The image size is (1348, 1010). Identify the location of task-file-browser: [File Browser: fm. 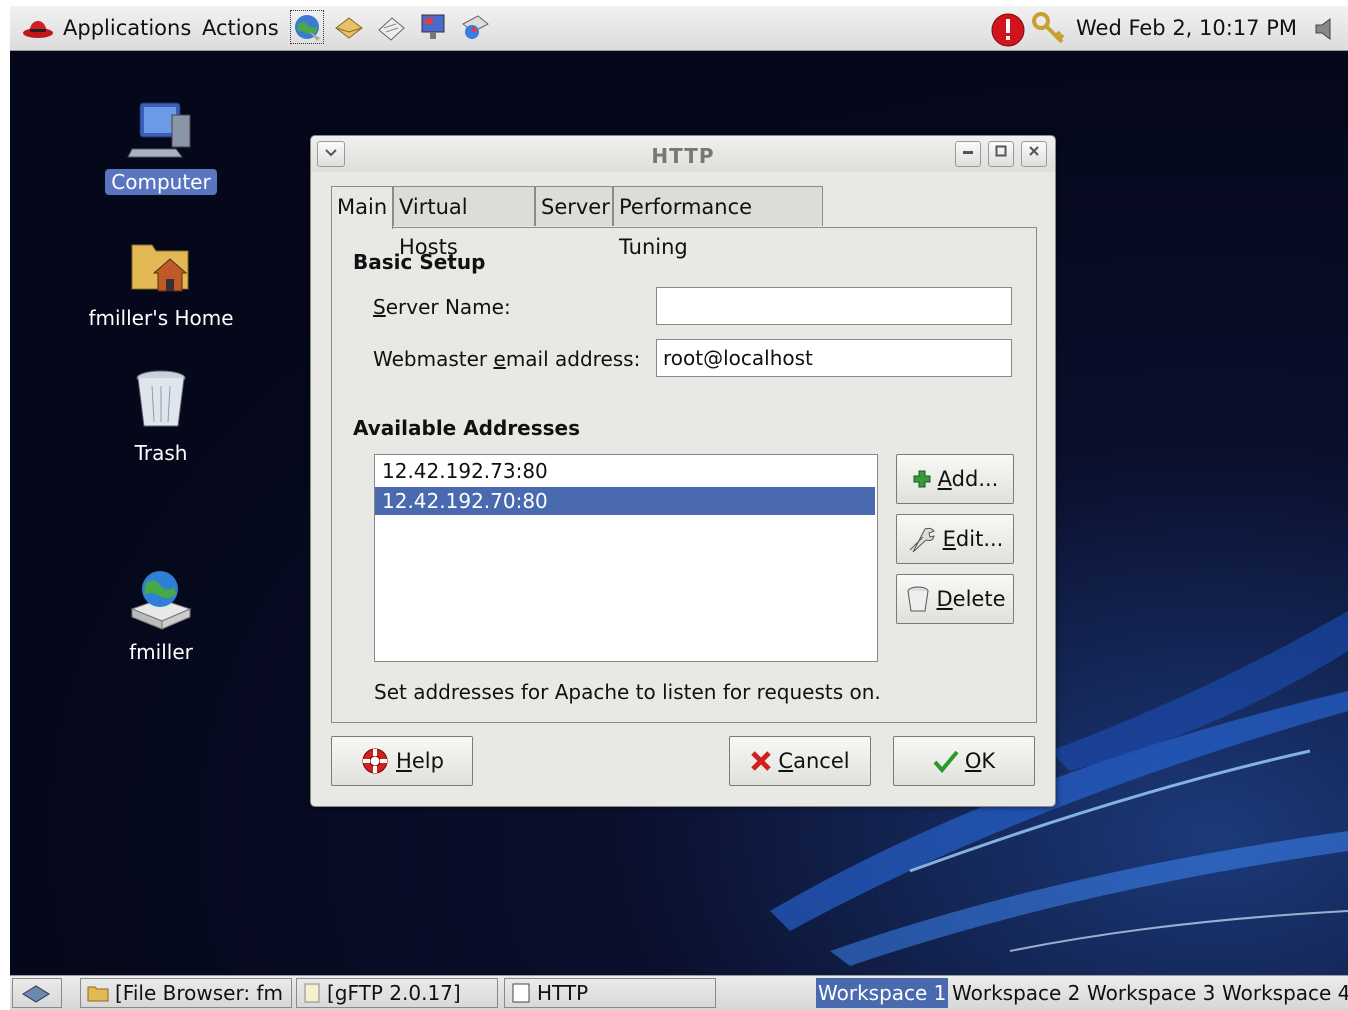
(186, 993).